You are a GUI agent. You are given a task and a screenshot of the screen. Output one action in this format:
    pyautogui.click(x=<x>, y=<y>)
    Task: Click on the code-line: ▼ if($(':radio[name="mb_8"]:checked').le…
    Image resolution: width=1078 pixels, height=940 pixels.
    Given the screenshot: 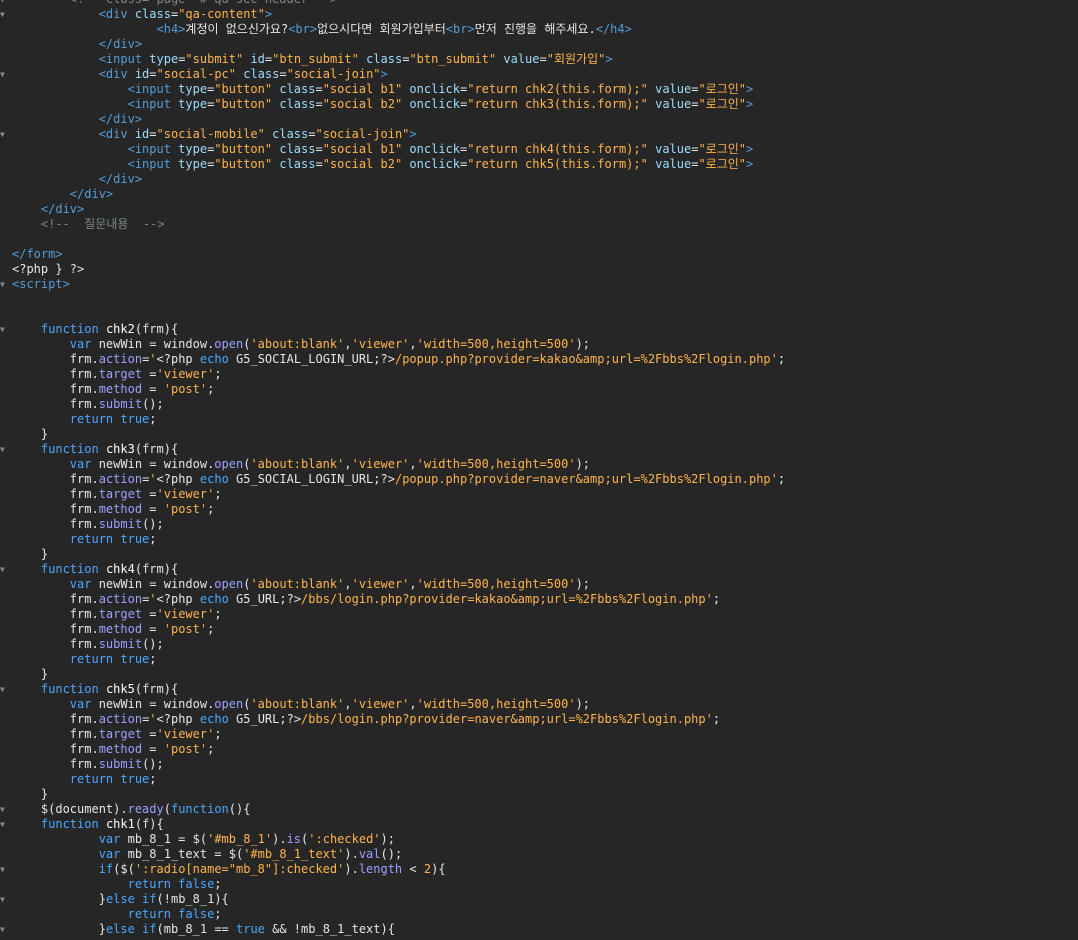 What is the action you would take?
    pyautogui.click(x=539, y=869)
    